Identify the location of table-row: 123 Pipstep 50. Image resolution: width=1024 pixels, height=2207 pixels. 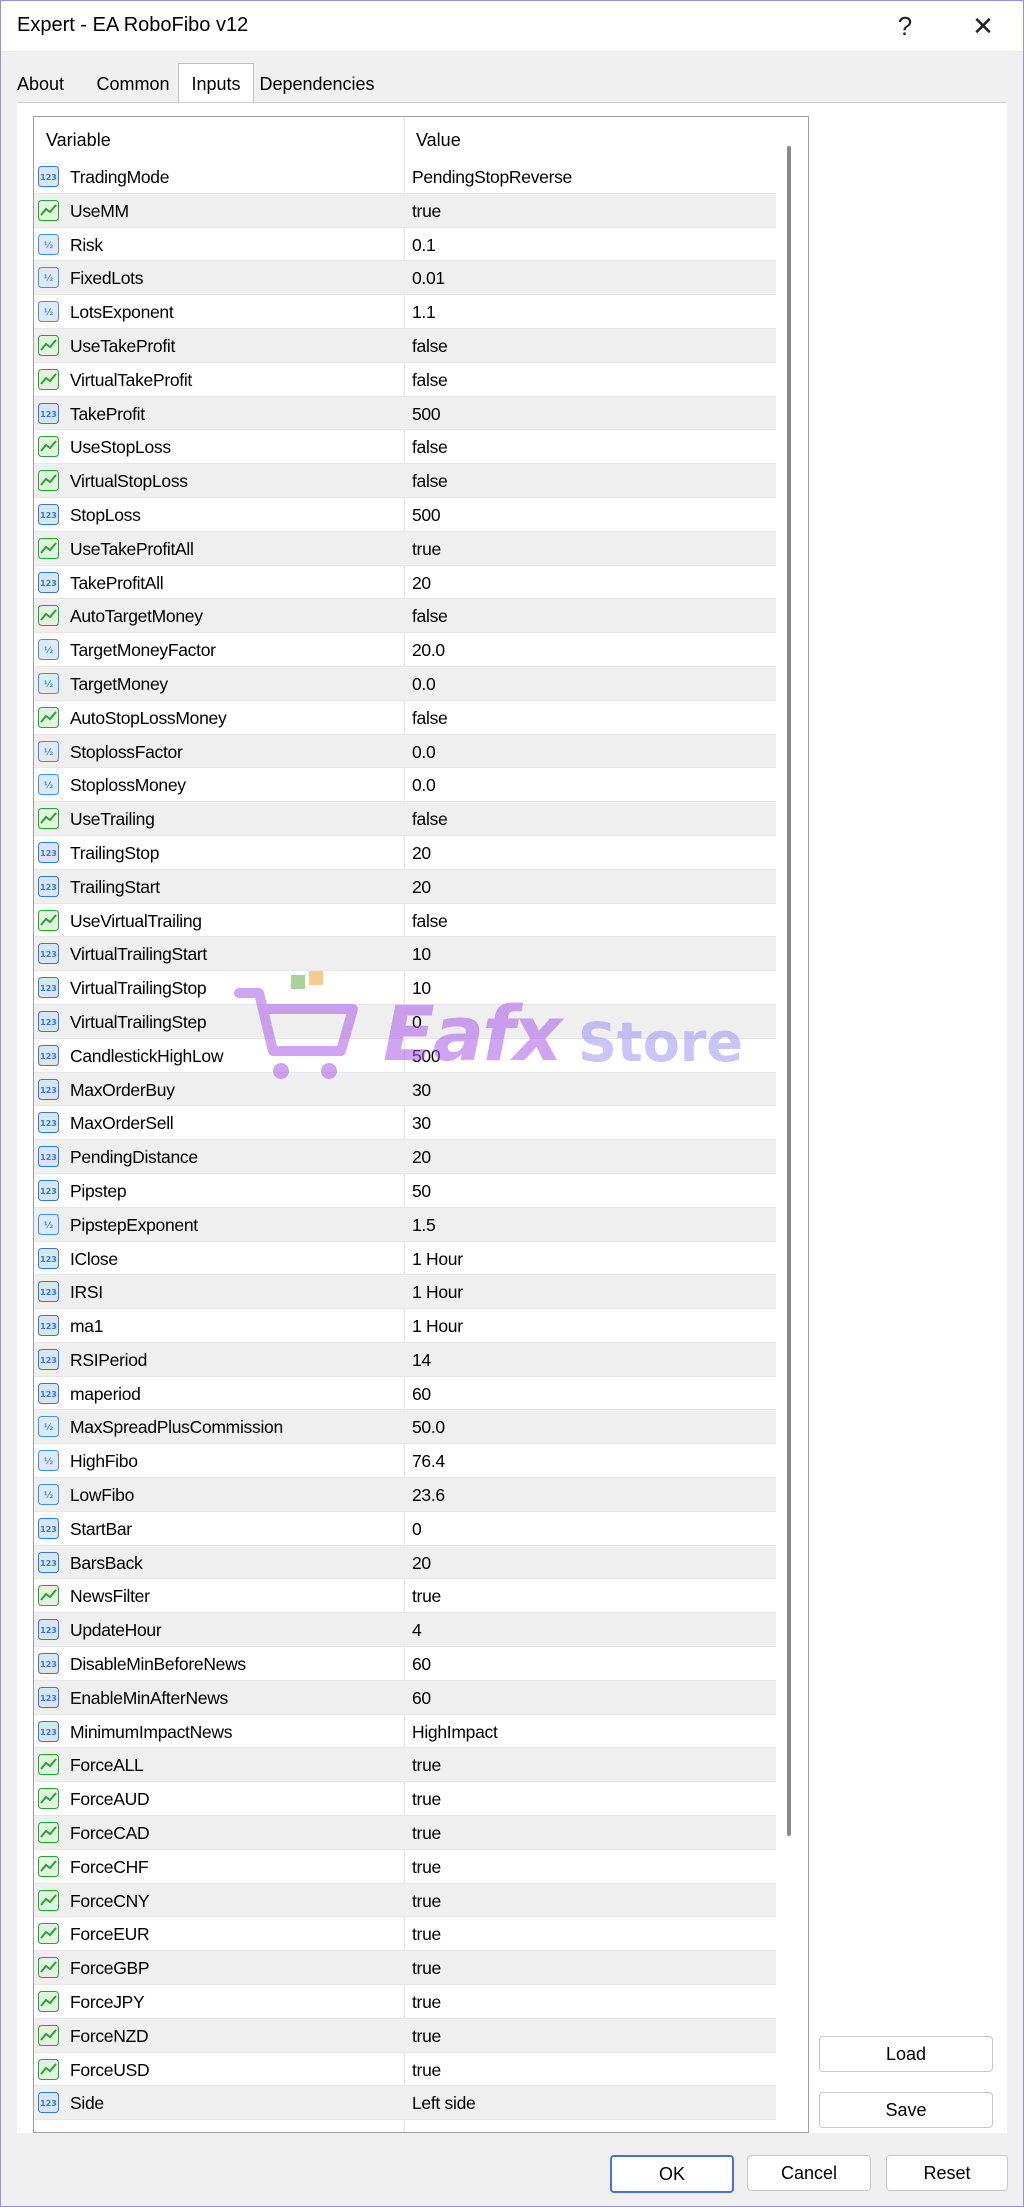
(405, 1191).